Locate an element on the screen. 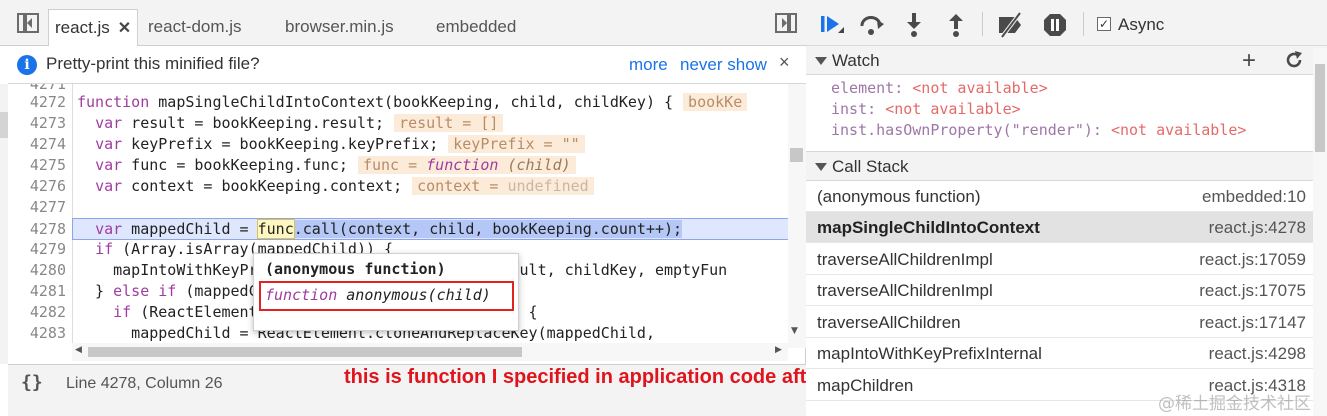  tab-react-dom-js: react-dom.js is located at coordinates (195, 27).